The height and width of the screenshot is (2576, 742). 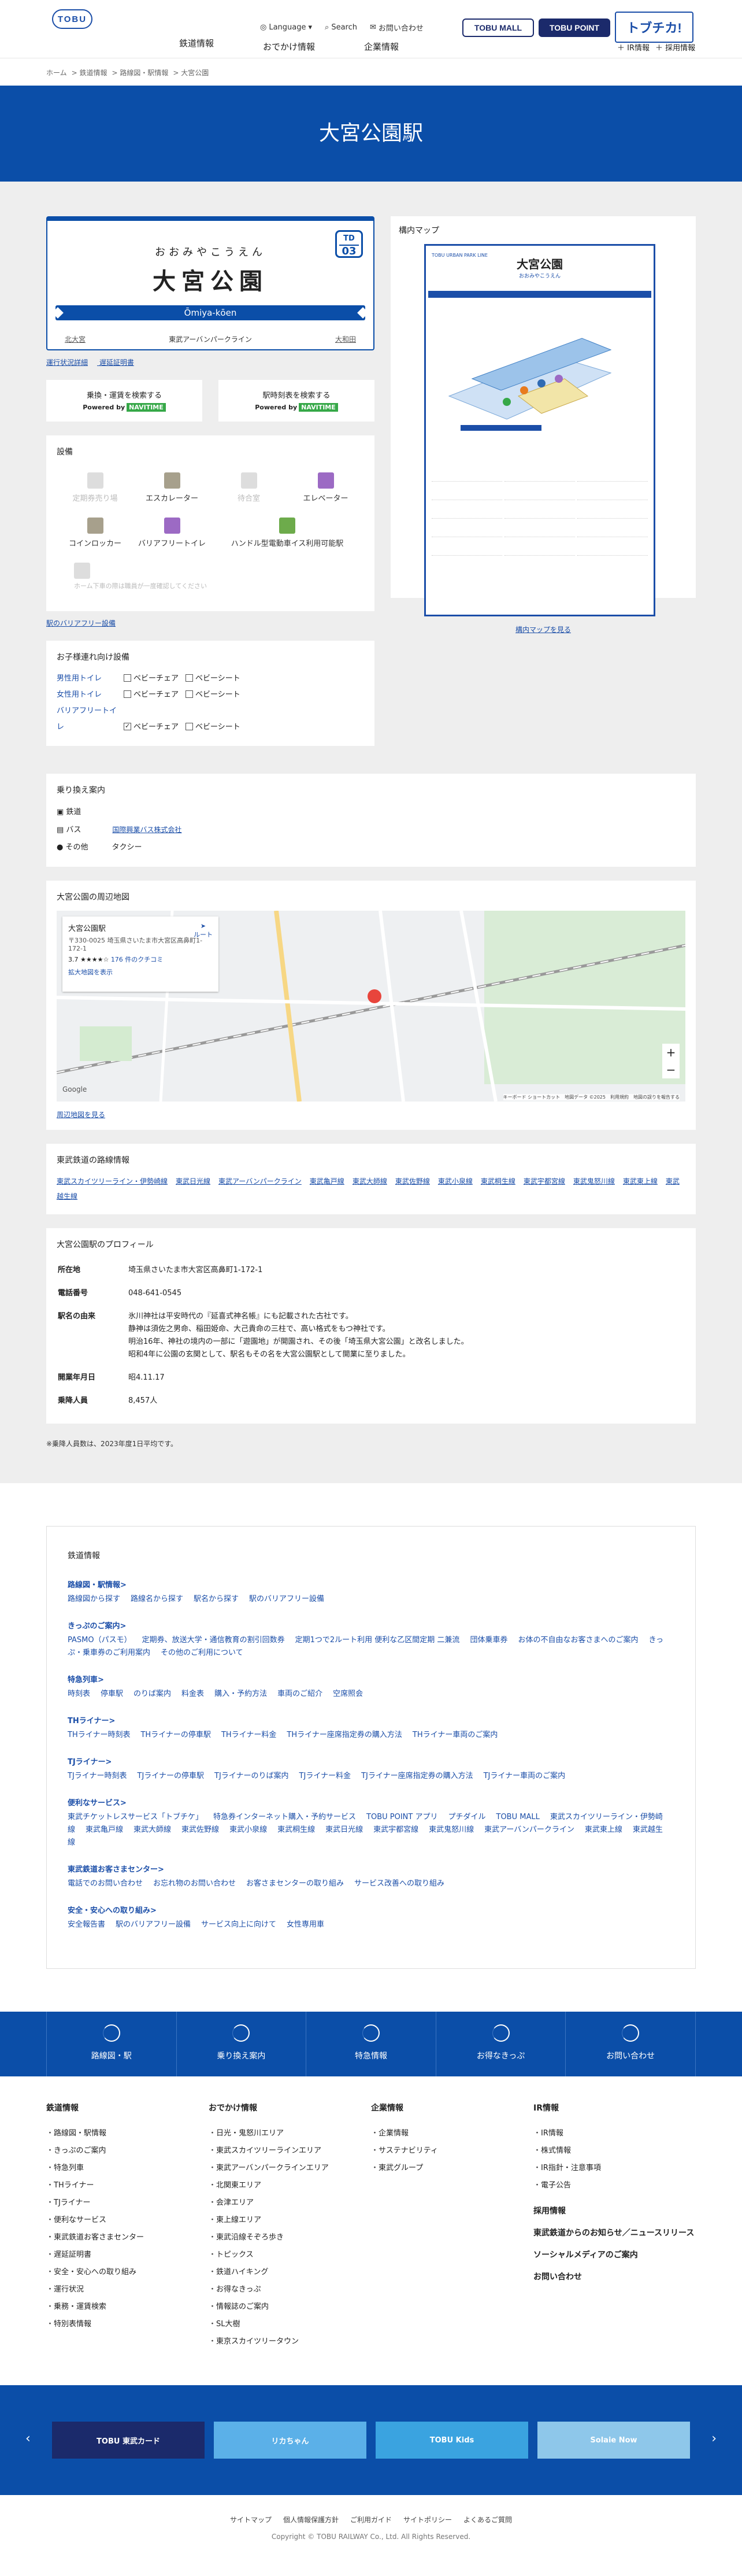 I want to click on line-link: 東武スカイツリーライン・伊勢崎線, so click(x=112, y=1181).